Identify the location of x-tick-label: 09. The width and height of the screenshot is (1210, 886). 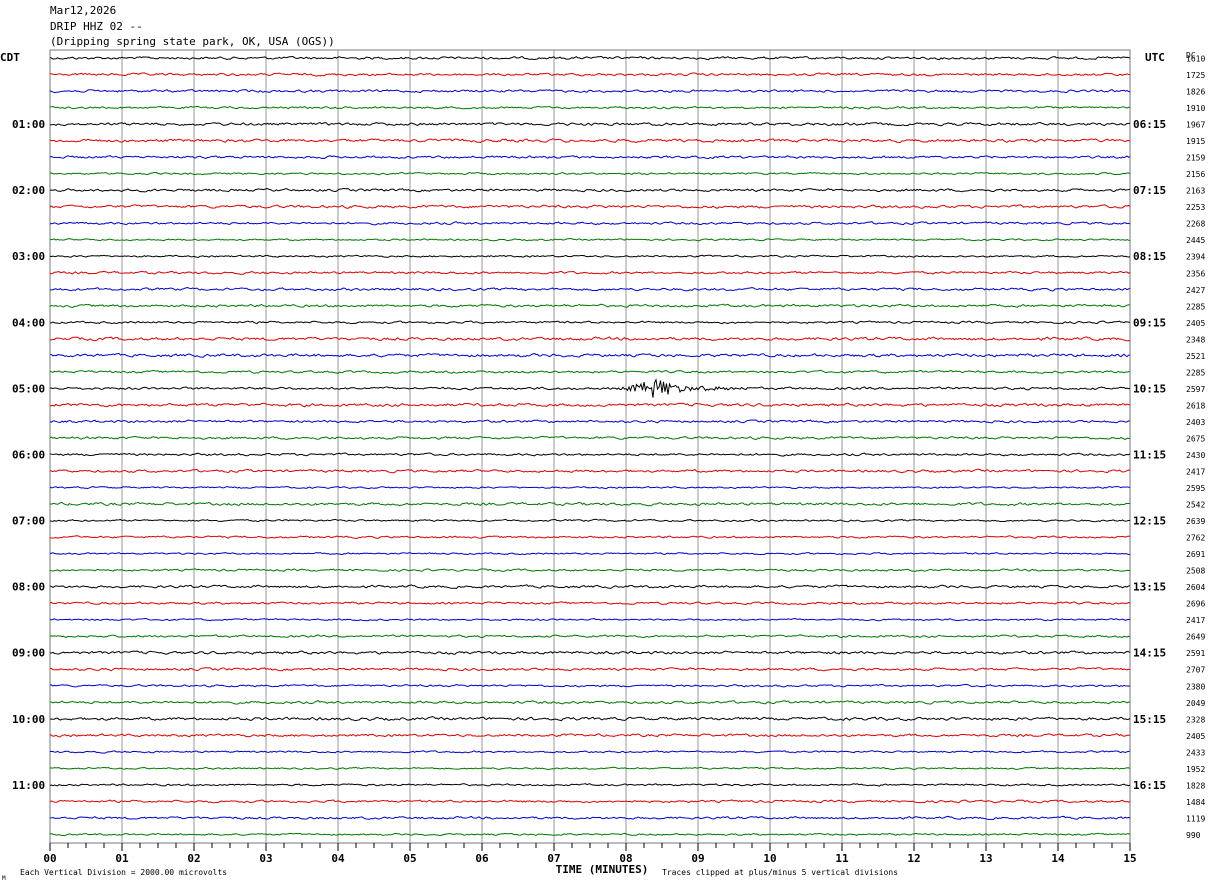
(697, 858).